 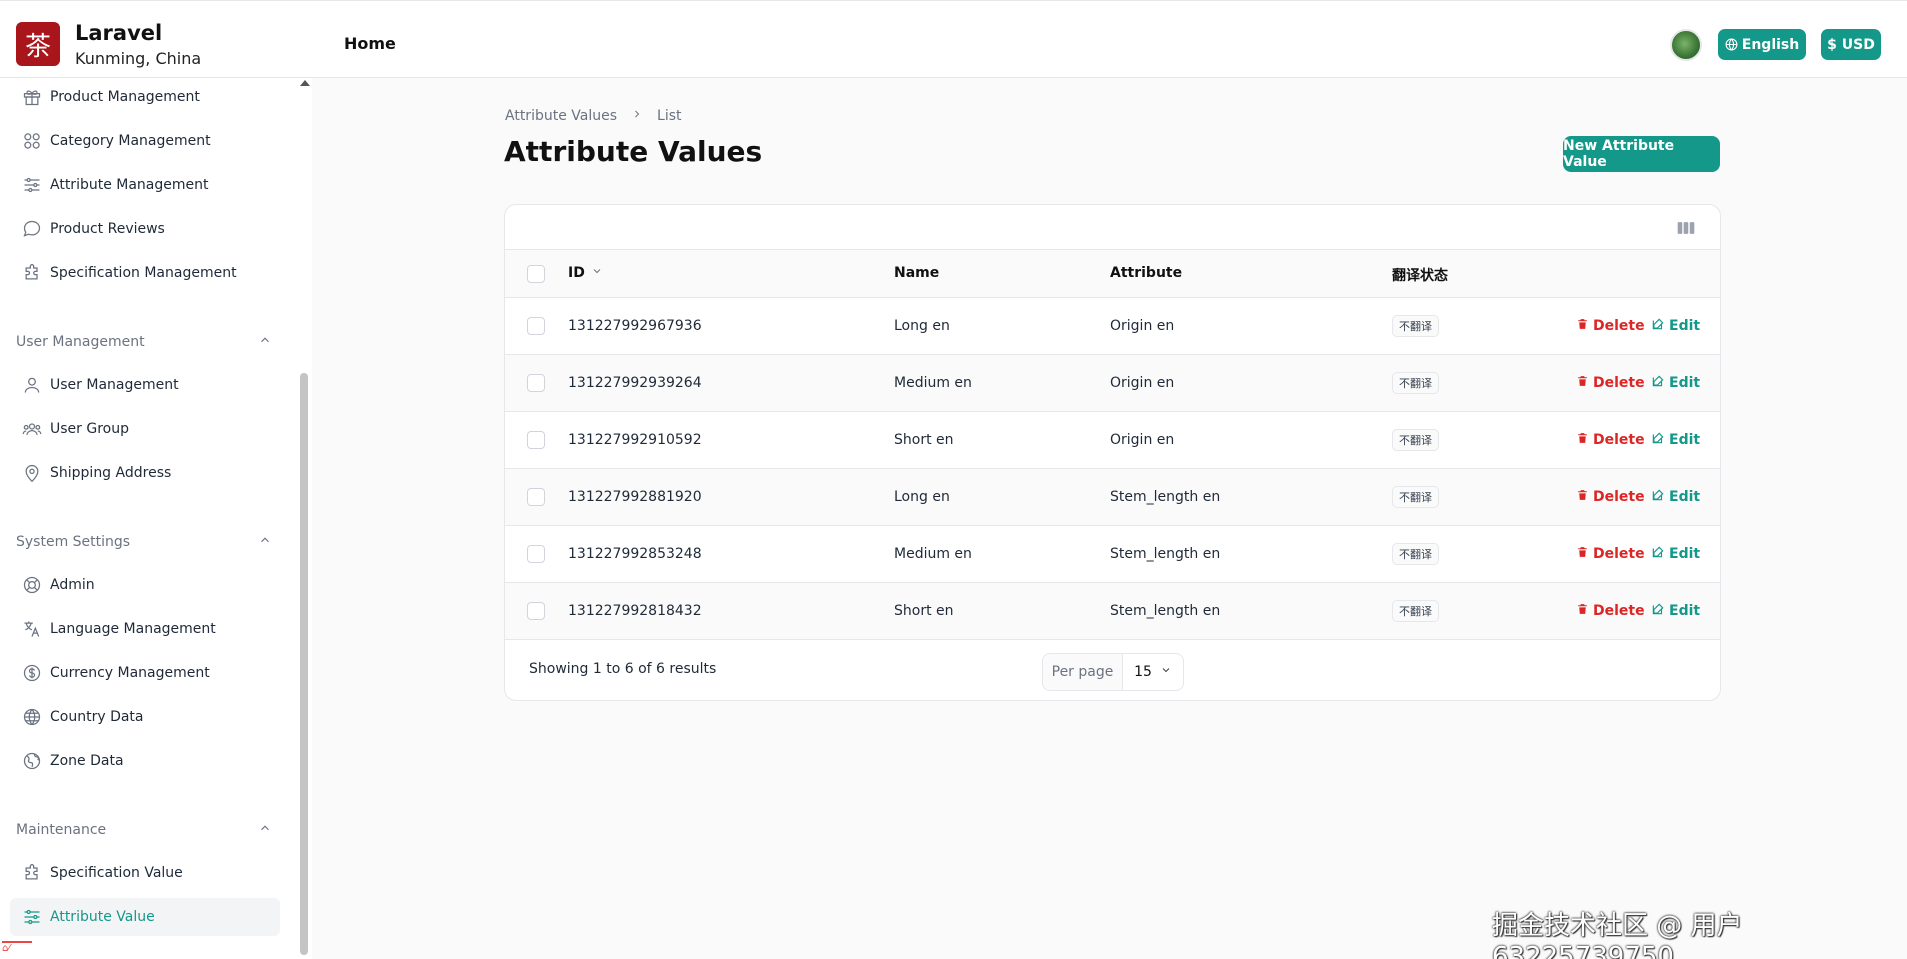 I want to click on sidebar-item-zone-data: Zone Data, so click(x=145, y=761).